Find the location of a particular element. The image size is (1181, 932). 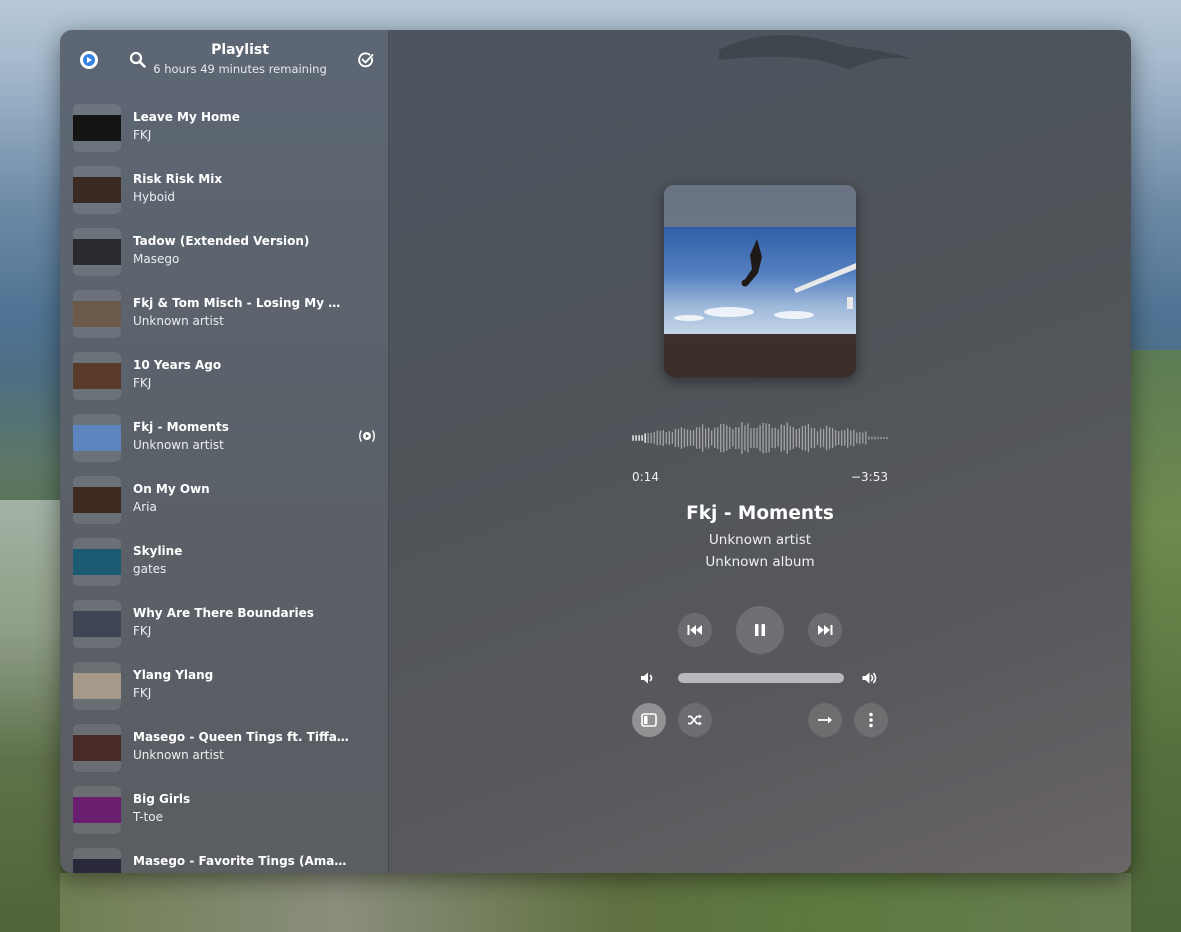

track-title: Ylang Ylang is located at coordinates (173, 675).